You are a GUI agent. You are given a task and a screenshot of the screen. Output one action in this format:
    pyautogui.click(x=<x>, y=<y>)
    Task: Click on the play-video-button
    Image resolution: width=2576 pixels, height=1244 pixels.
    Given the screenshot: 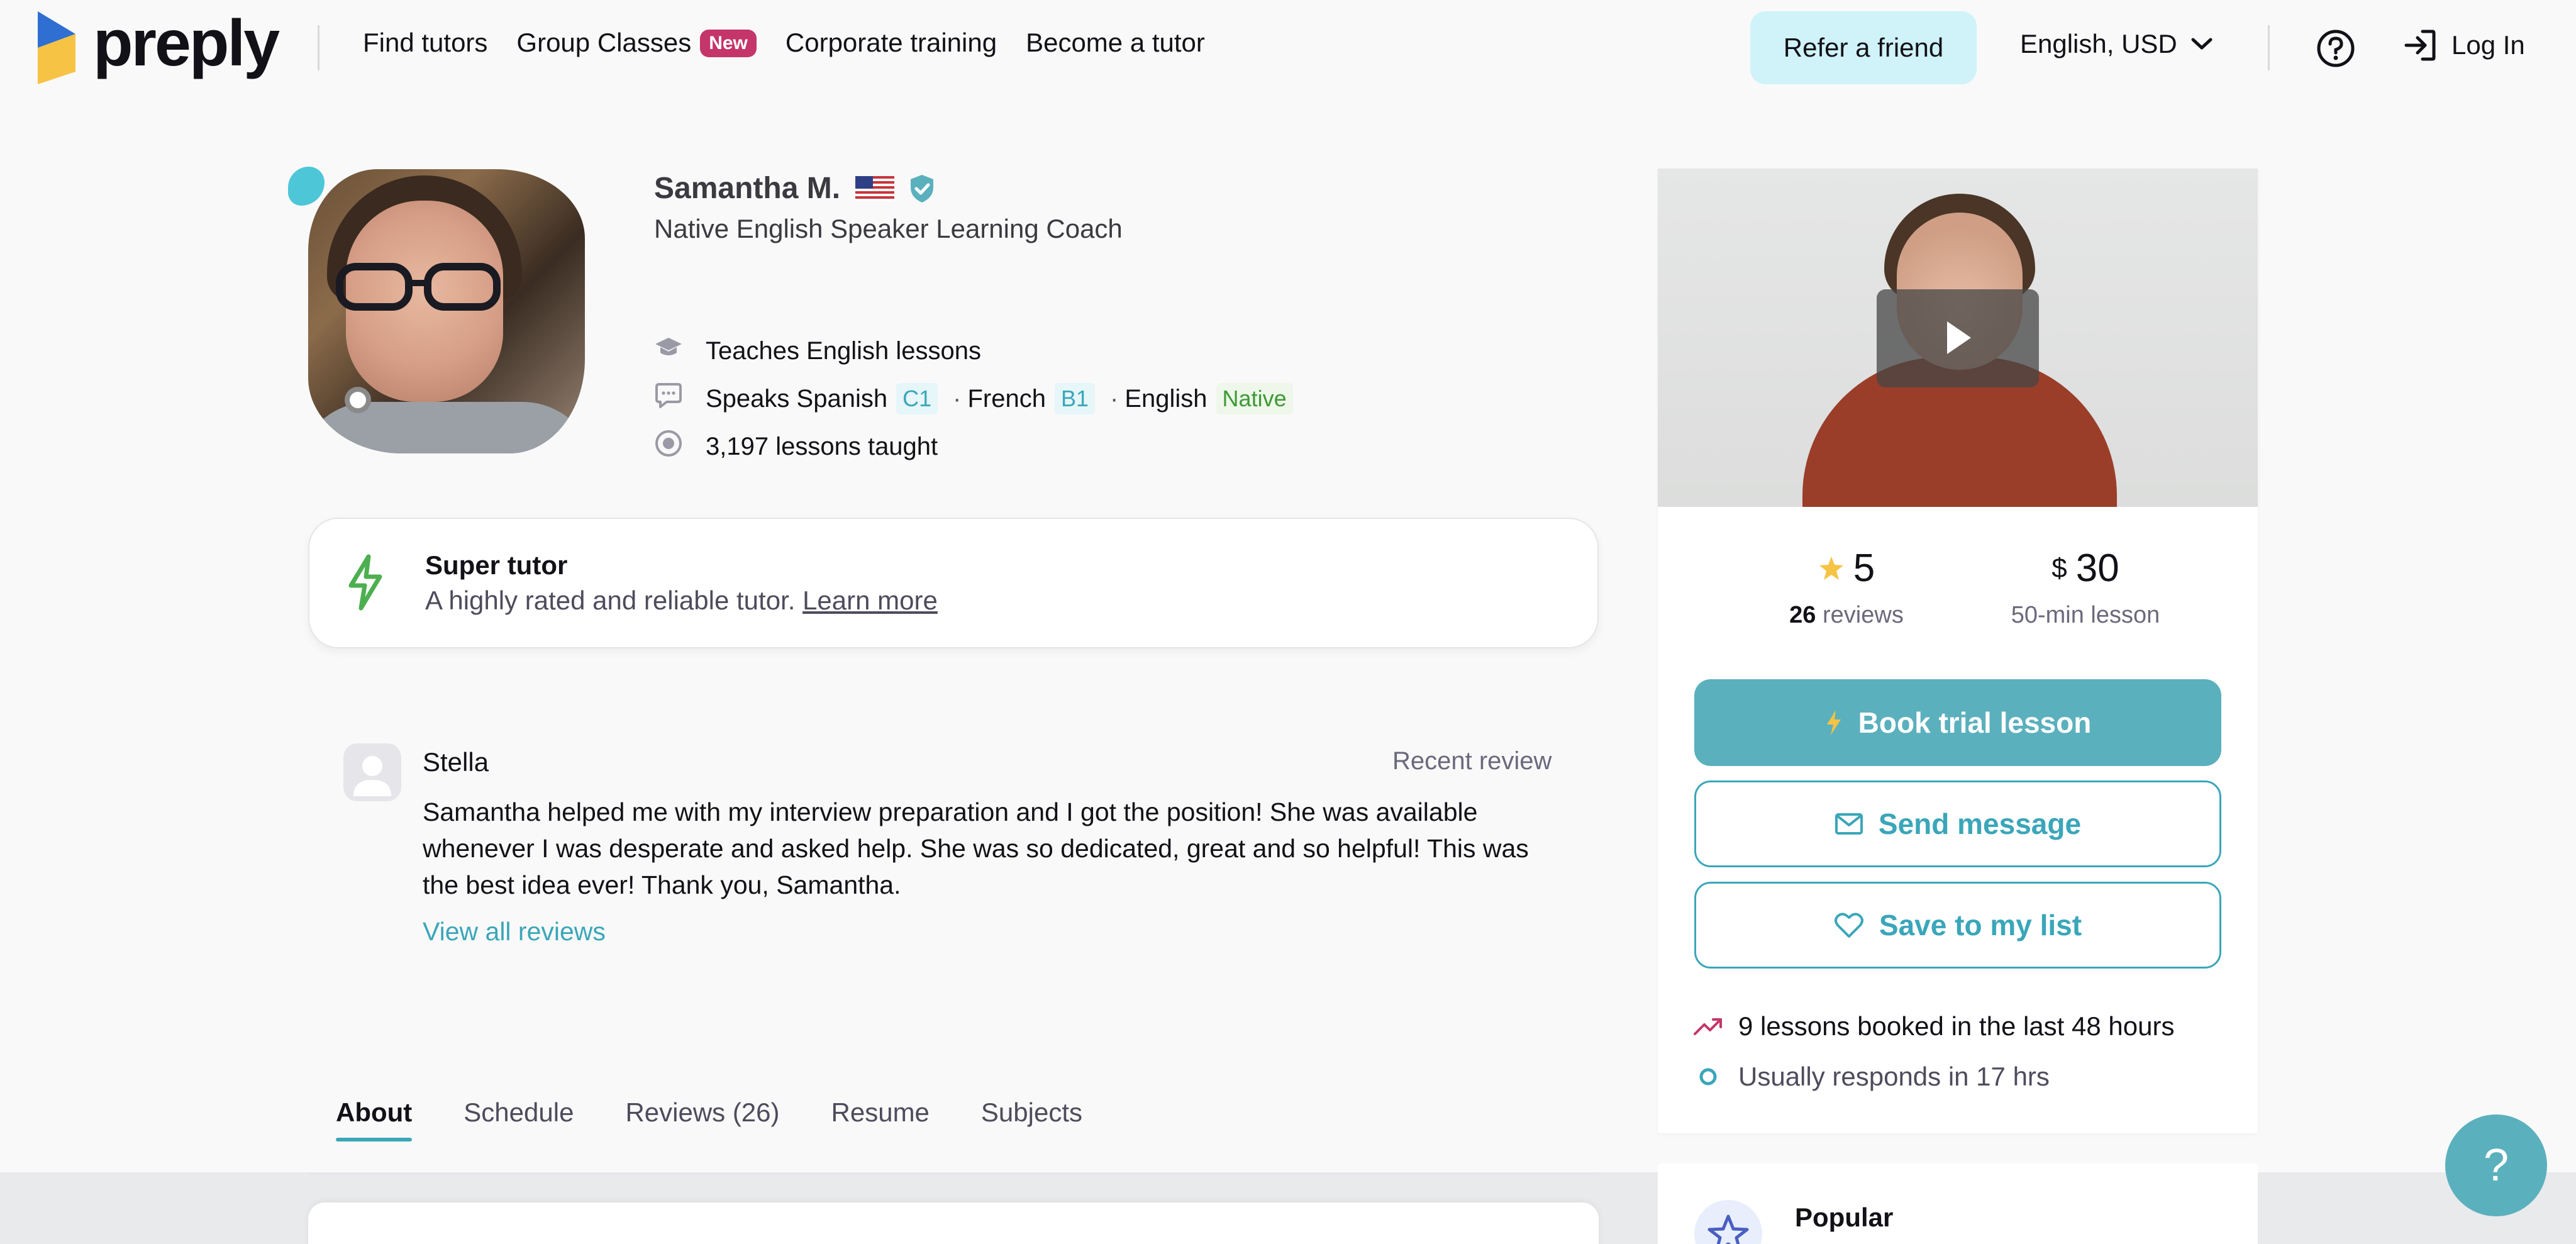 What is the action you would take?
    pyautogui.click(x=1958, y=338)
    